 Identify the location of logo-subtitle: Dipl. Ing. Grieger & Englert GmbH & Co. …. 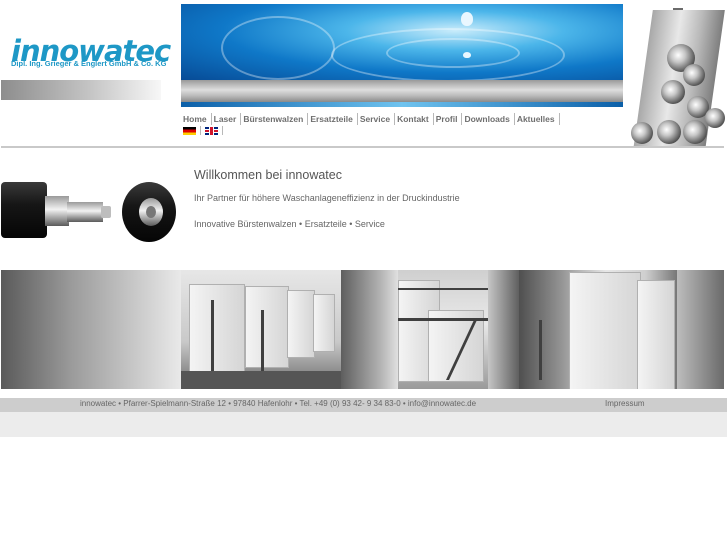
(89, 63).